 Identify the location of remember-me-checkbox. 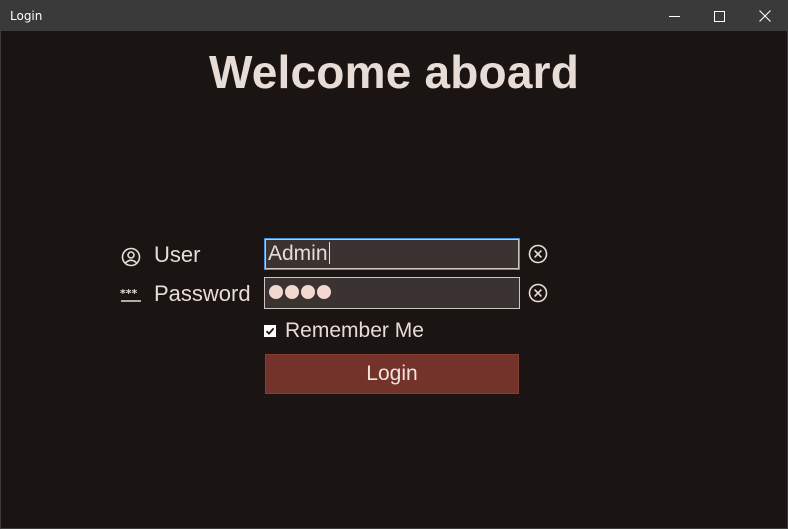
(270, 331).